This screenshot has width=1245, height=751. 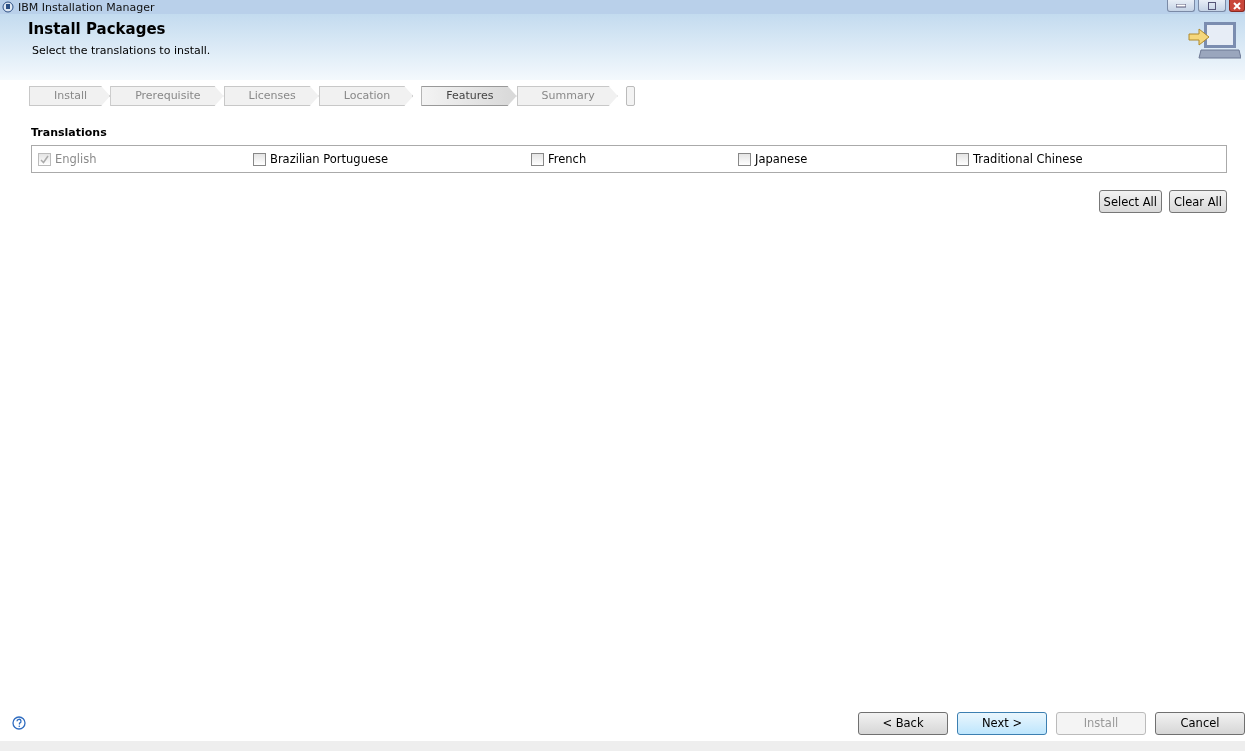 What do you see at coordinates (122, 50) in the screenshot?
I see `page-subtitle: Select the translations to install.` at bounding box center [122, 50].